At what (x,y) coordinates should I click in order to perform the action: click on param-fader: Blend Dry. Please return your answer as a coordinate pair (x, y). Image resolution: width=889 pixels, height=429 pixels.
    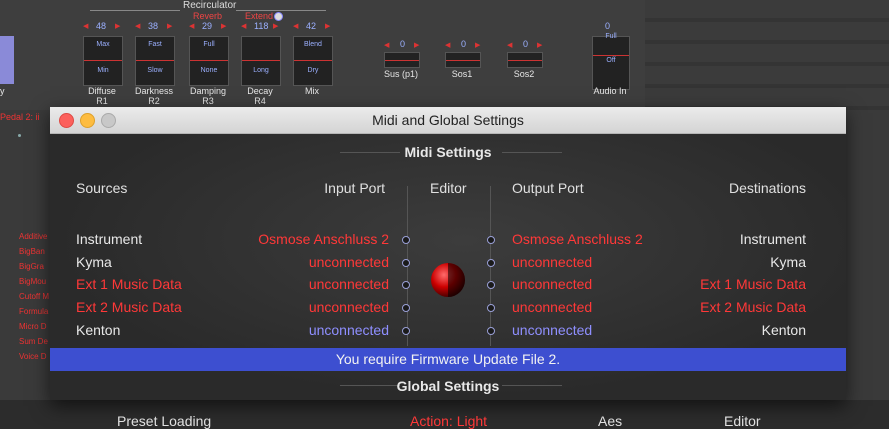
    Looking at the image, I should click on (313, 61).